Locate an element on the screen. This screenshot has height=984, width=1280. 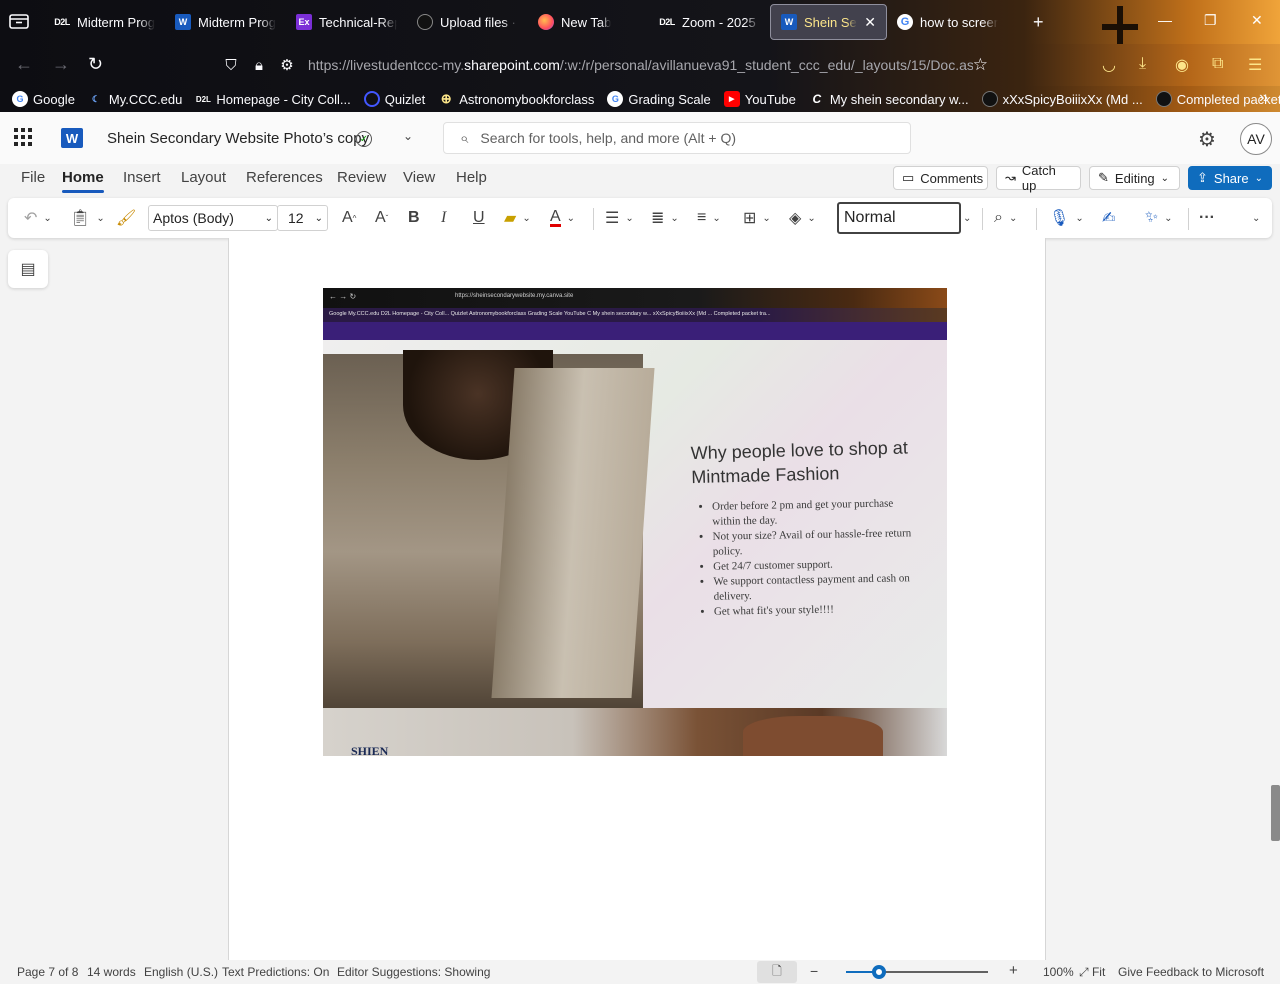
browser-tab-active: W Shein Secon ✕ is located at coordinates (828, 22).